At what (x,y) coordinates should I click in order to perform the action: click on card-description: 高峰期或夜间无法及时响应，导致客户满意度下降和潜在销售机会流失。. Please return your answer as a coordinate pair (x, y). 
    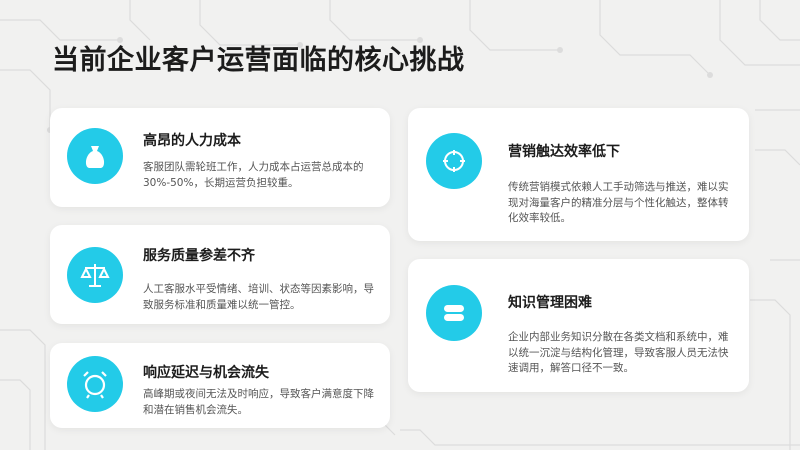
    Looking at the image, I should click on (258, 402).